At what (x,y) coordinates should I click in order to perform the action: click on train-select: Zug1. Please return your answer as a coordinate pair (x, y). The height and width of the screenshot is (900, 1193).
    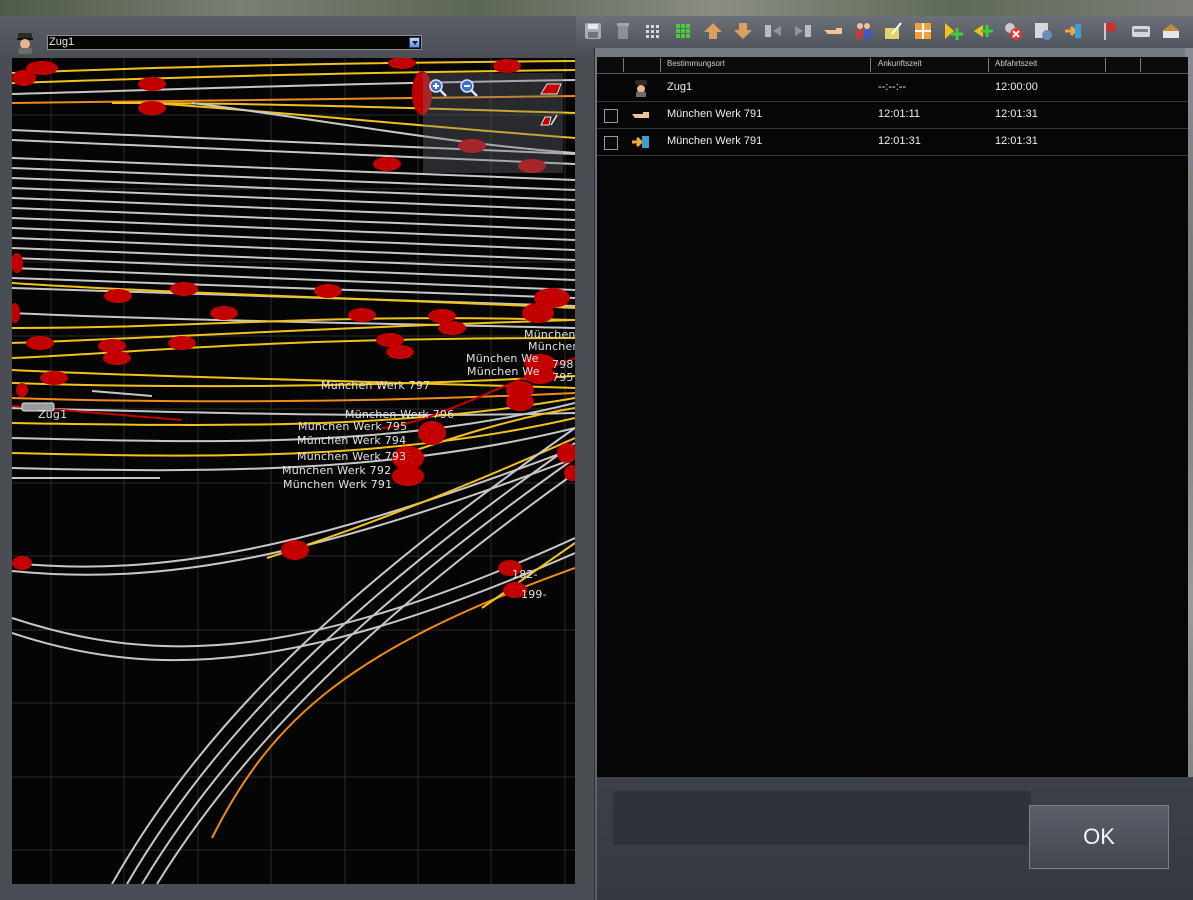
    Looking at the image, I should click on (234, 42).